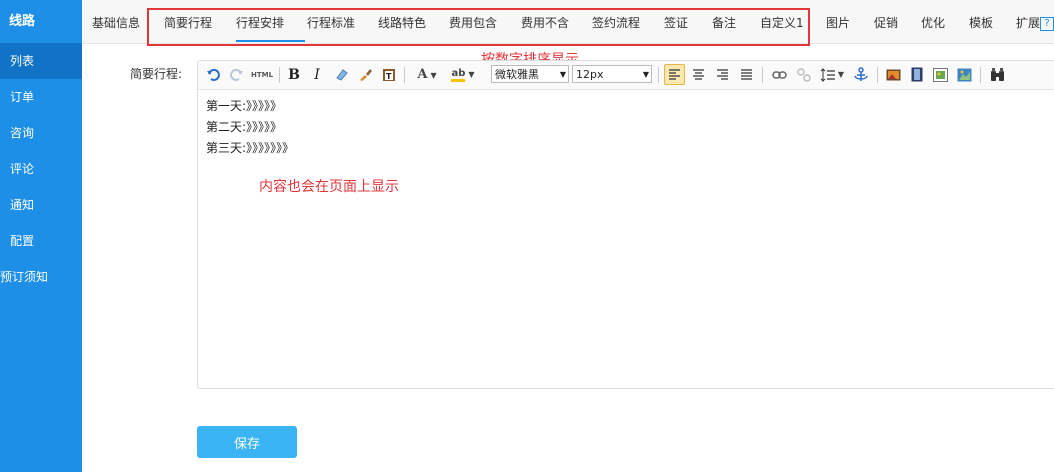  Describe the element at coordinates (116, 21) in the screenshot. I see `tab-basic-info: 基础信息` at that location.